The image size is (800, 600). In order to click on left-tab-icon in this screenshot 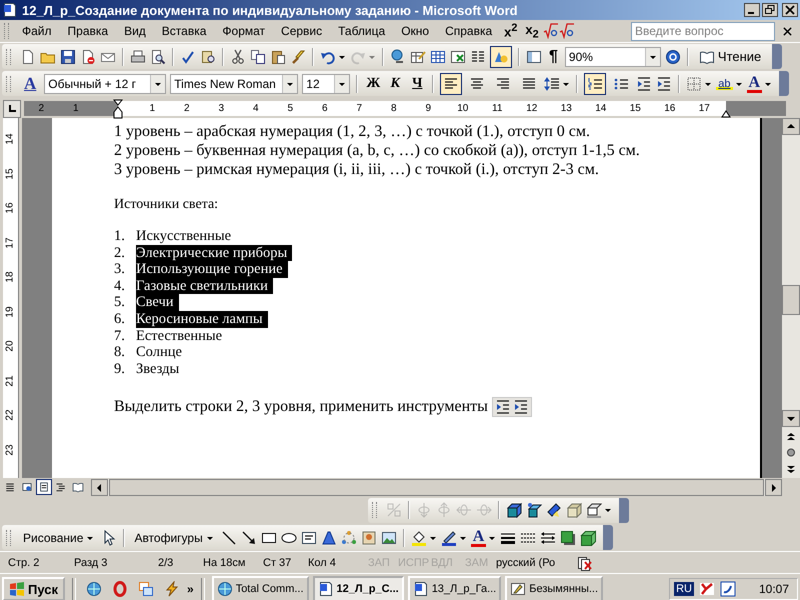, I will do `click(12, 109)`.